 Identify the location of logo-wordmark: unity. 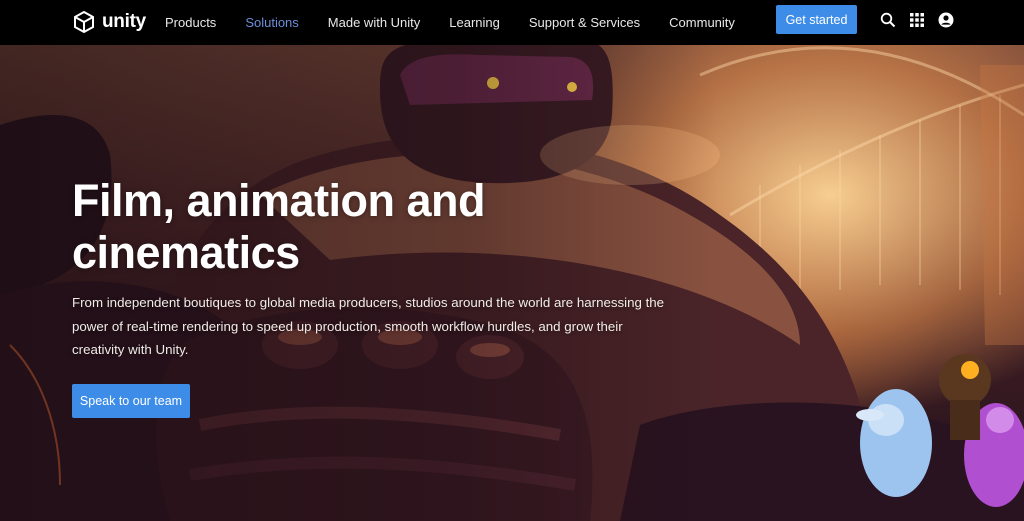
(124, 21).